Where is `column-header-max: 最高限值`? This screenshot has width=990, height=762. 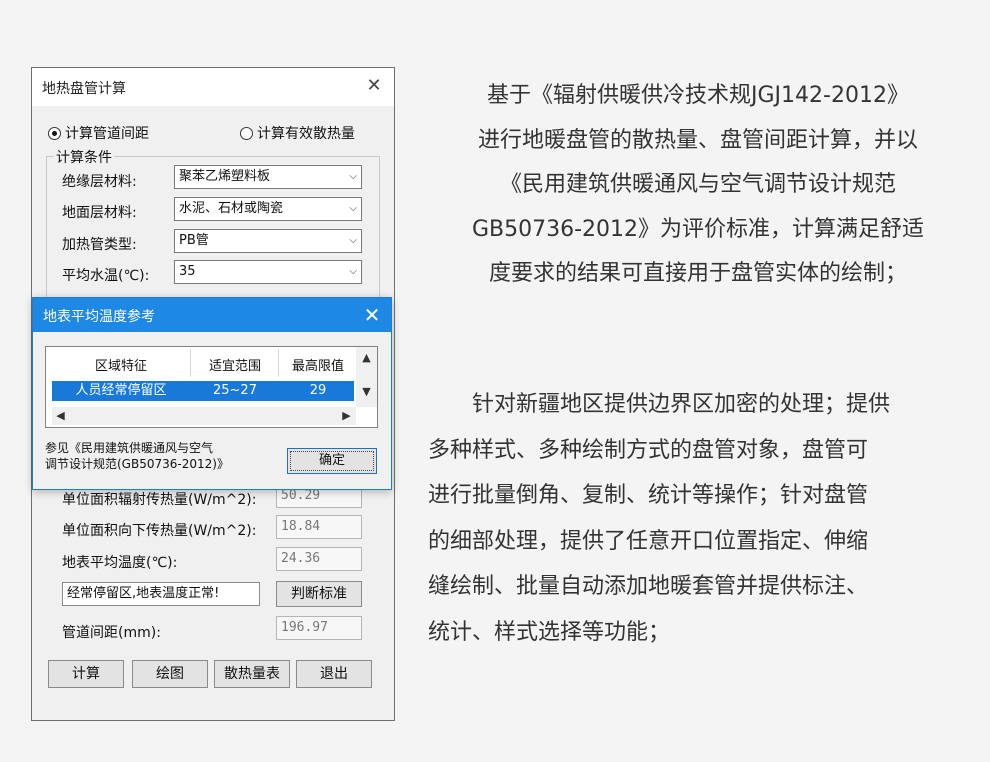
column-header-max: 最高限值 is located at coordinates (318, 364).